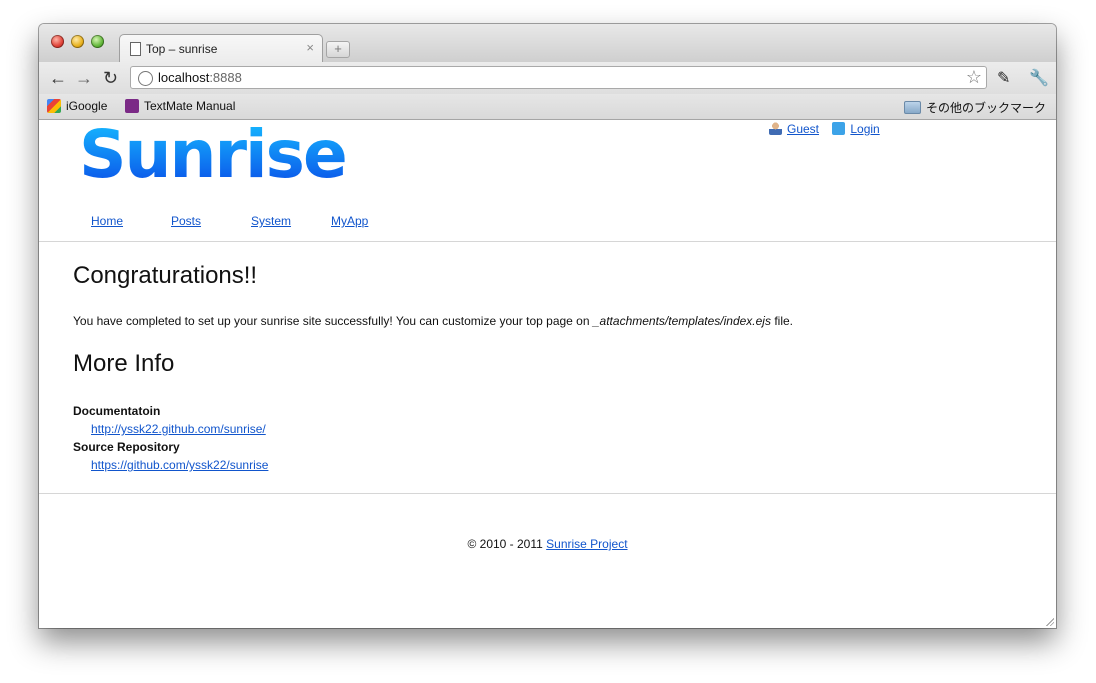 This screenshot has width=1096, height=683. I want to click on back-arrow-icon: ←, so click(58, 78).